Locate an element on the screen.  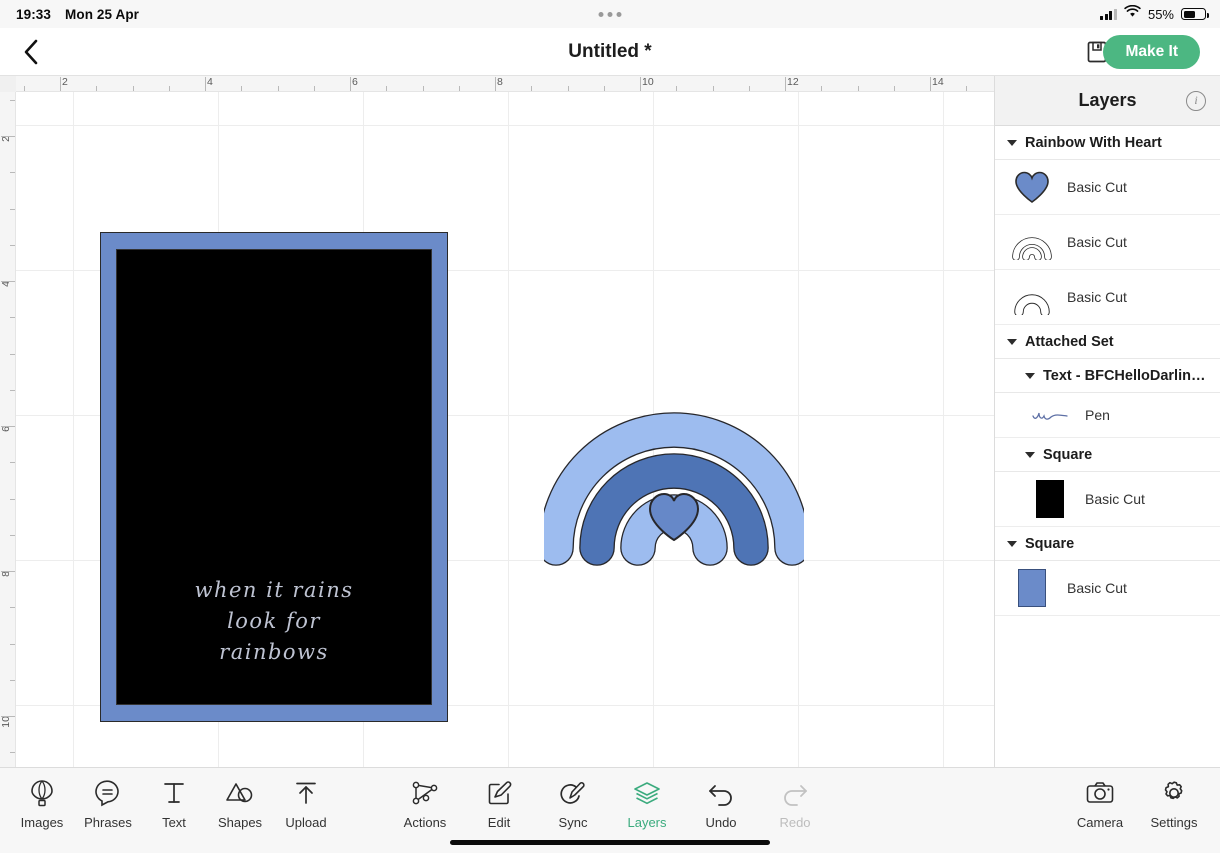
layer-row-double-arc: Basic Cut is located at coordinates (1107, 242).